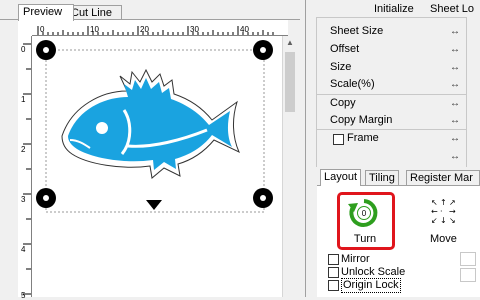 The height and width of the screenshot is (300, 480). What do you see at coordinates (23, 249) in the screenshot?
I see `v-ruler-label-4: 4` at bounding box center [23, 249].